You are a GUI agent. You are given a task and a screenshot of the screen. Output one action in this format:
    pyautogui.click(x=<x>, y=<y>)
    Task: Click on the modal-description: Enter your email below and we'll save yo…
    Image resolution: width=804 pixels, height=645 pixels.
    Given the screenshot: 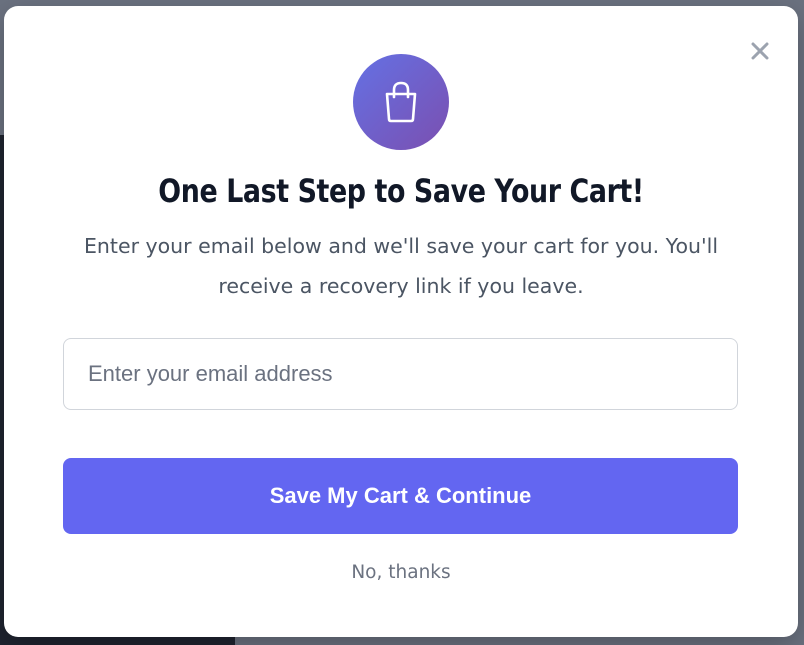 What is the action you would take?
    pyautogui.click(x=401, y=266)
    